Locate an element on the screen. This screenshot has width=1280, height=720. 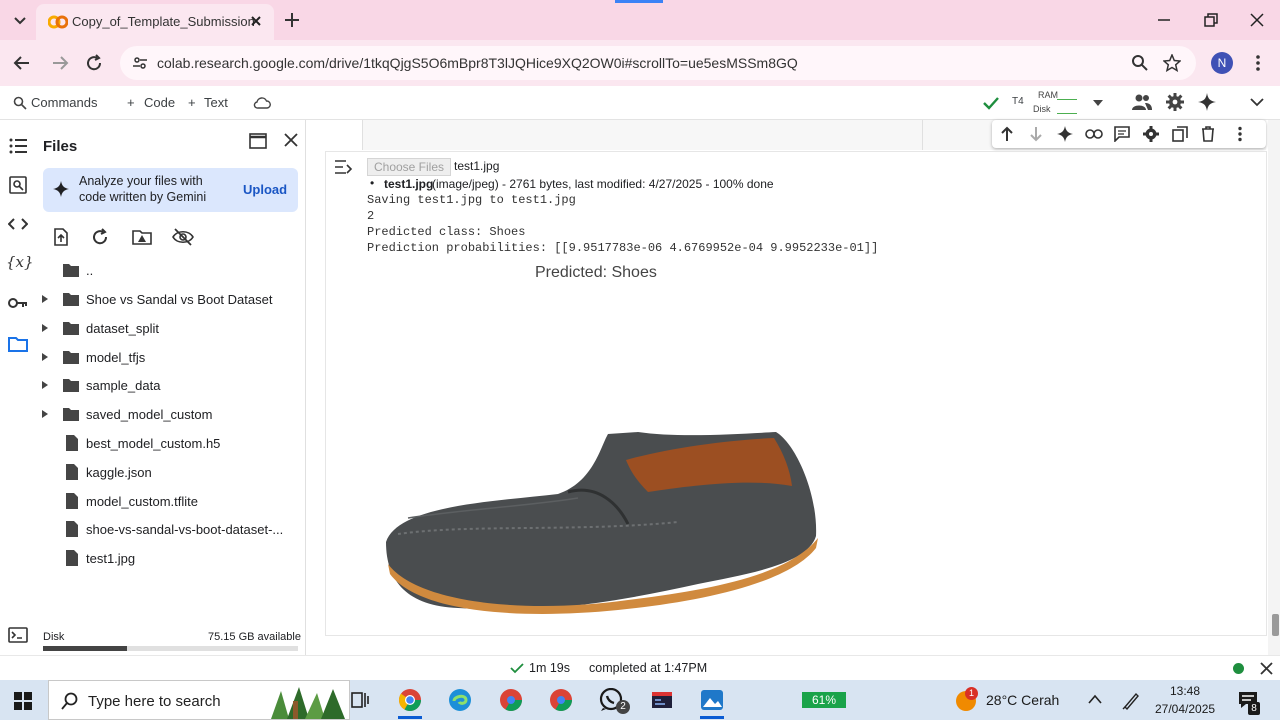
secrets-key-icon is located at coordinates (18, 303).